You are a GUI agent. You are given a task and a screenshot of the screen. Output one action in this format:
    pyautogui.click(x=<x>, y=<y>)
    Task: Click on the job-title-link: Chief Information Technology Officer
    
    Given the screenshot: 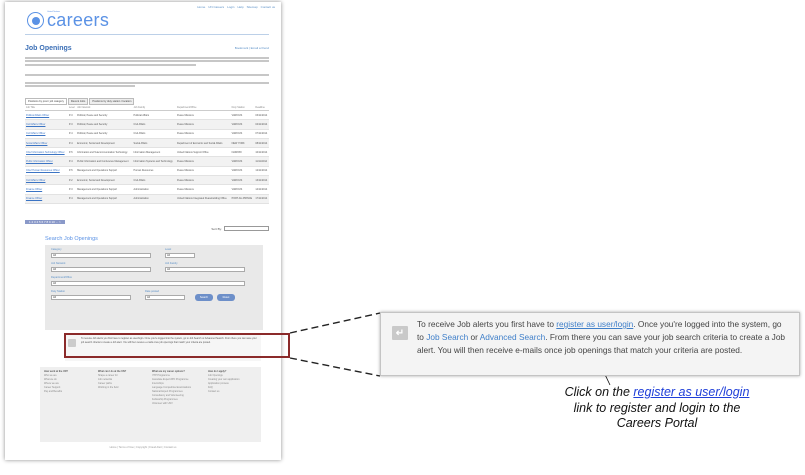 What is the action you would take?
    pyautogui.click(x=46, y=152)
    